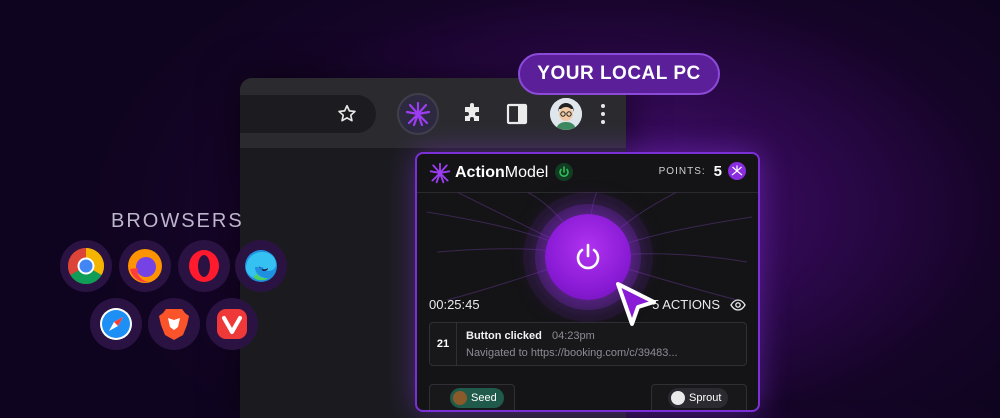 The height and width of the screenshot is (418, 1000). I want to click on mouse-cursor-icon, so click(636, 304).